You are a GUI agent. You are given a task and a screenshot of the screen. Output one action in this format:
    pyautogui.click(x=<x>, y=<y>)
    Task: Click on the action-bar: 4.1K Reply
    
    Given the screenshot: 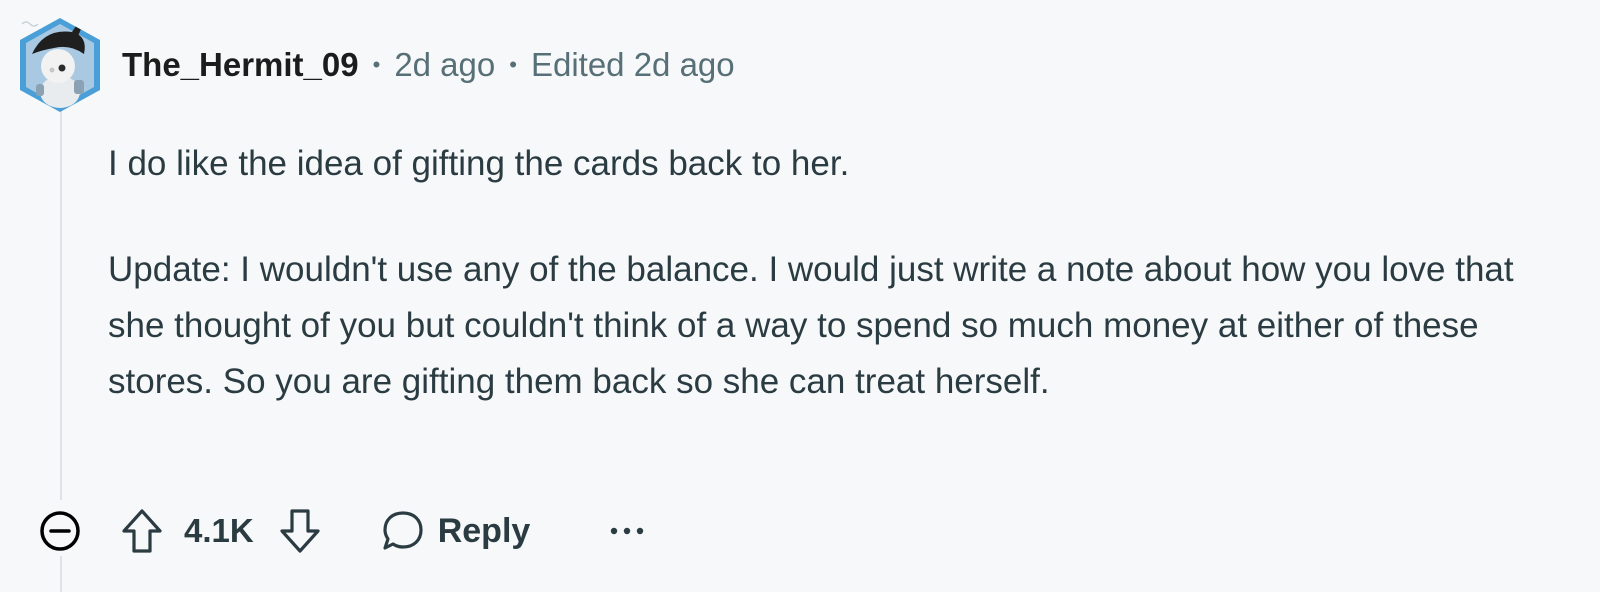 What is the action you would take?
    pyautogui.click(x=344, y=531)
    